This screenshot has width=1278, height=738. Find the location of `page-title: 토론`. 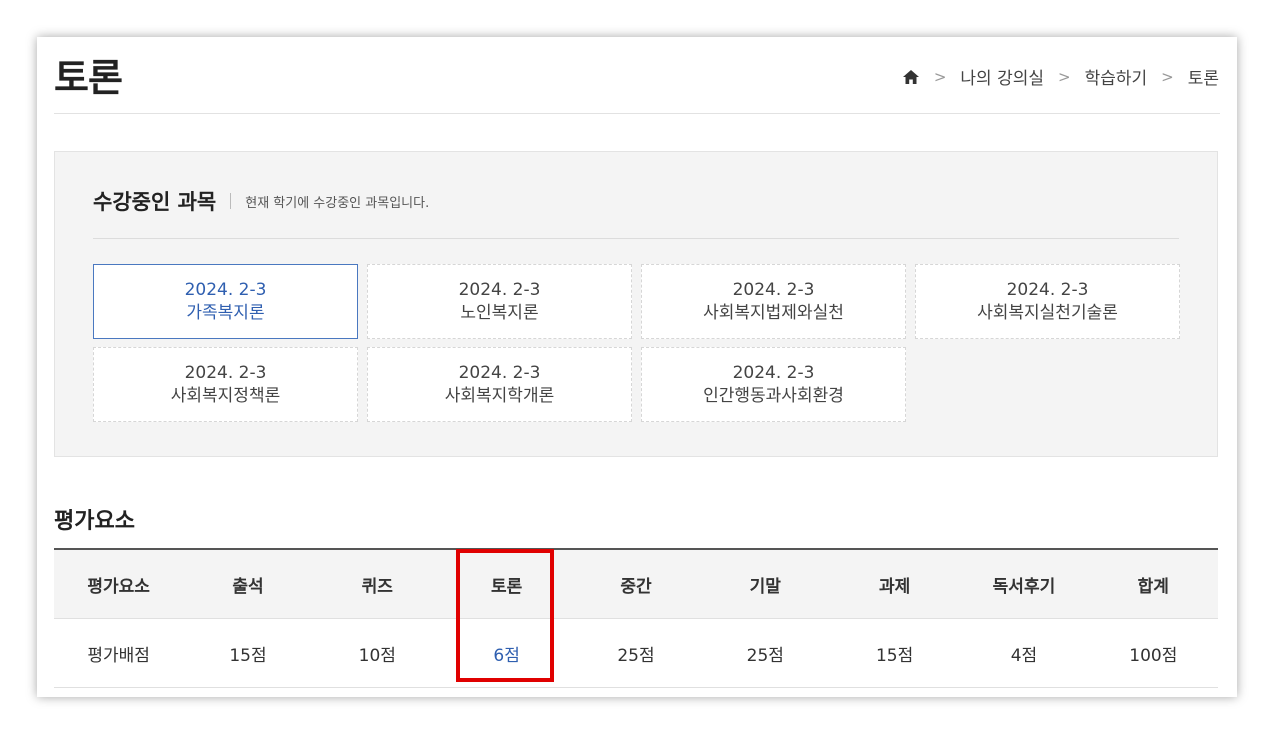

page-title: 토론 is located at coordinates (88, 78).